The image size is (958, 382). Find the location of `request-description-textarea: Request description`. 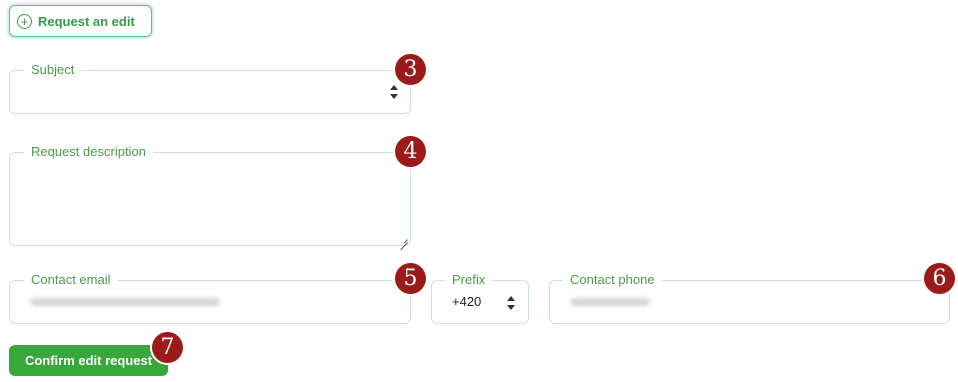

request-description-textarea: Request description is located at coordinates (210, 195).